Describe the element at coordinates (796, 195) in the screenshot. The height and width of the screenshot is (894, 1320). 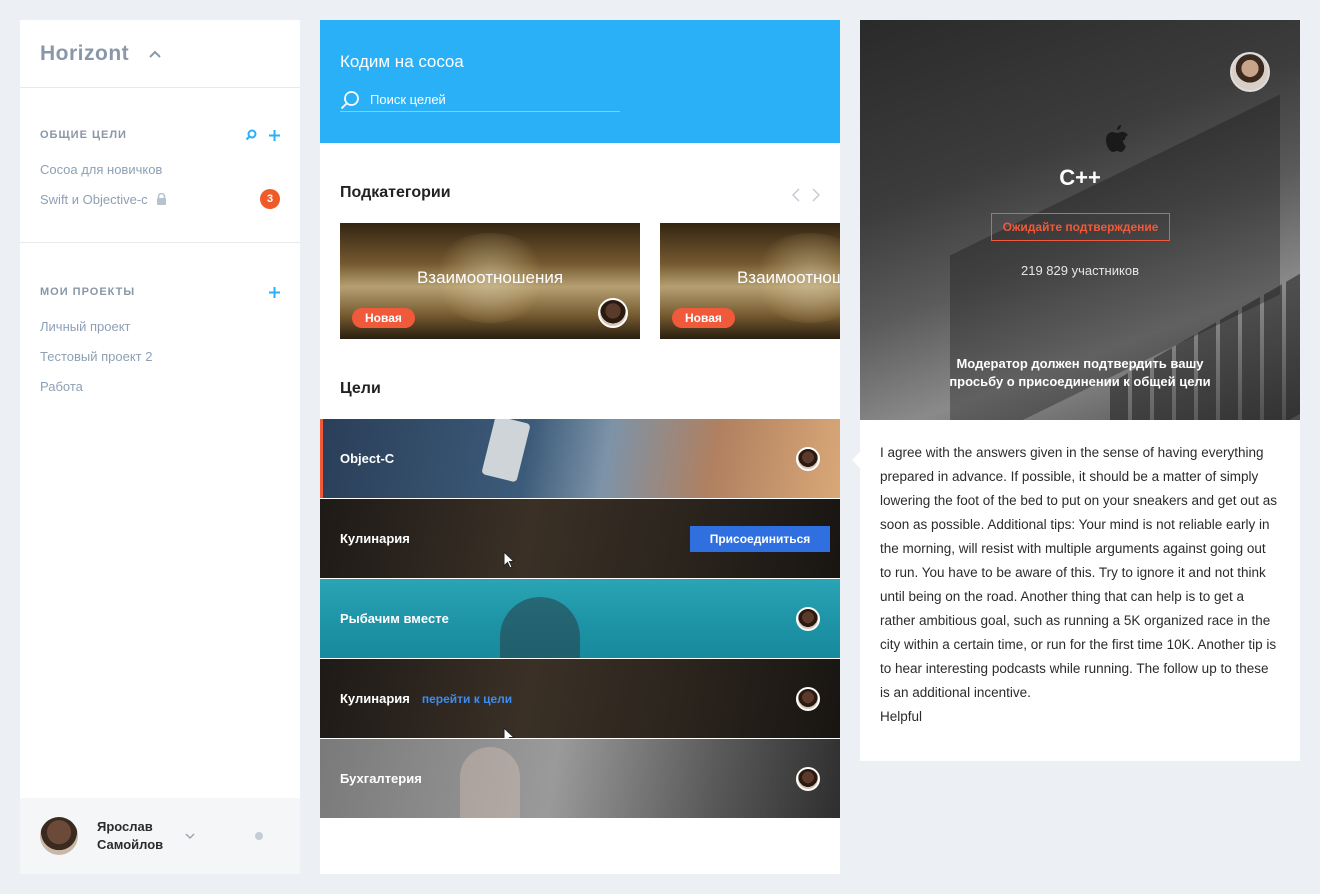
I see `arrow-left-icon` at that location.